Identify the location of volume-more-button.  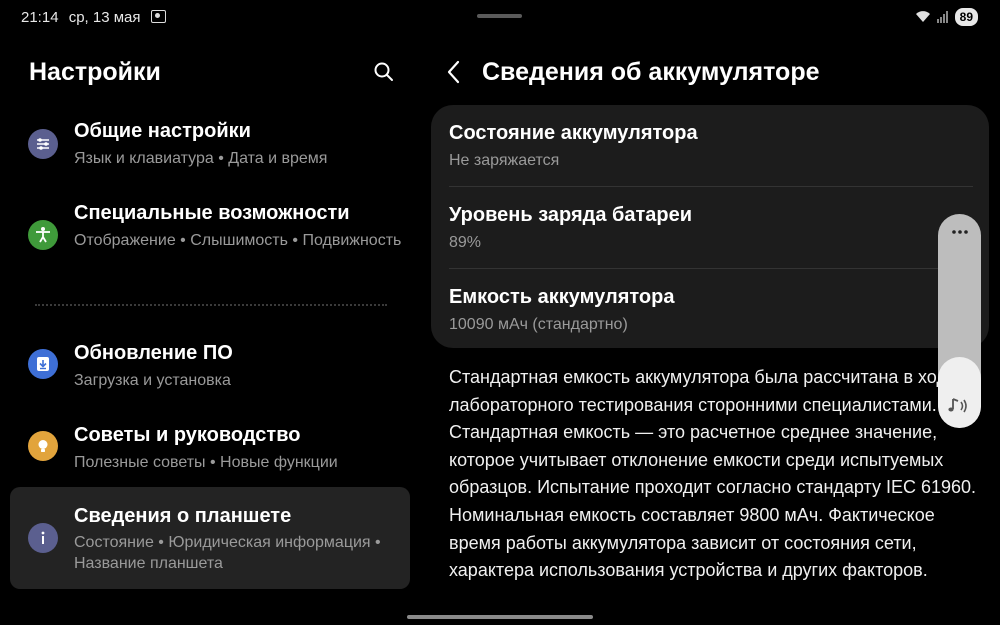
(959, 232).